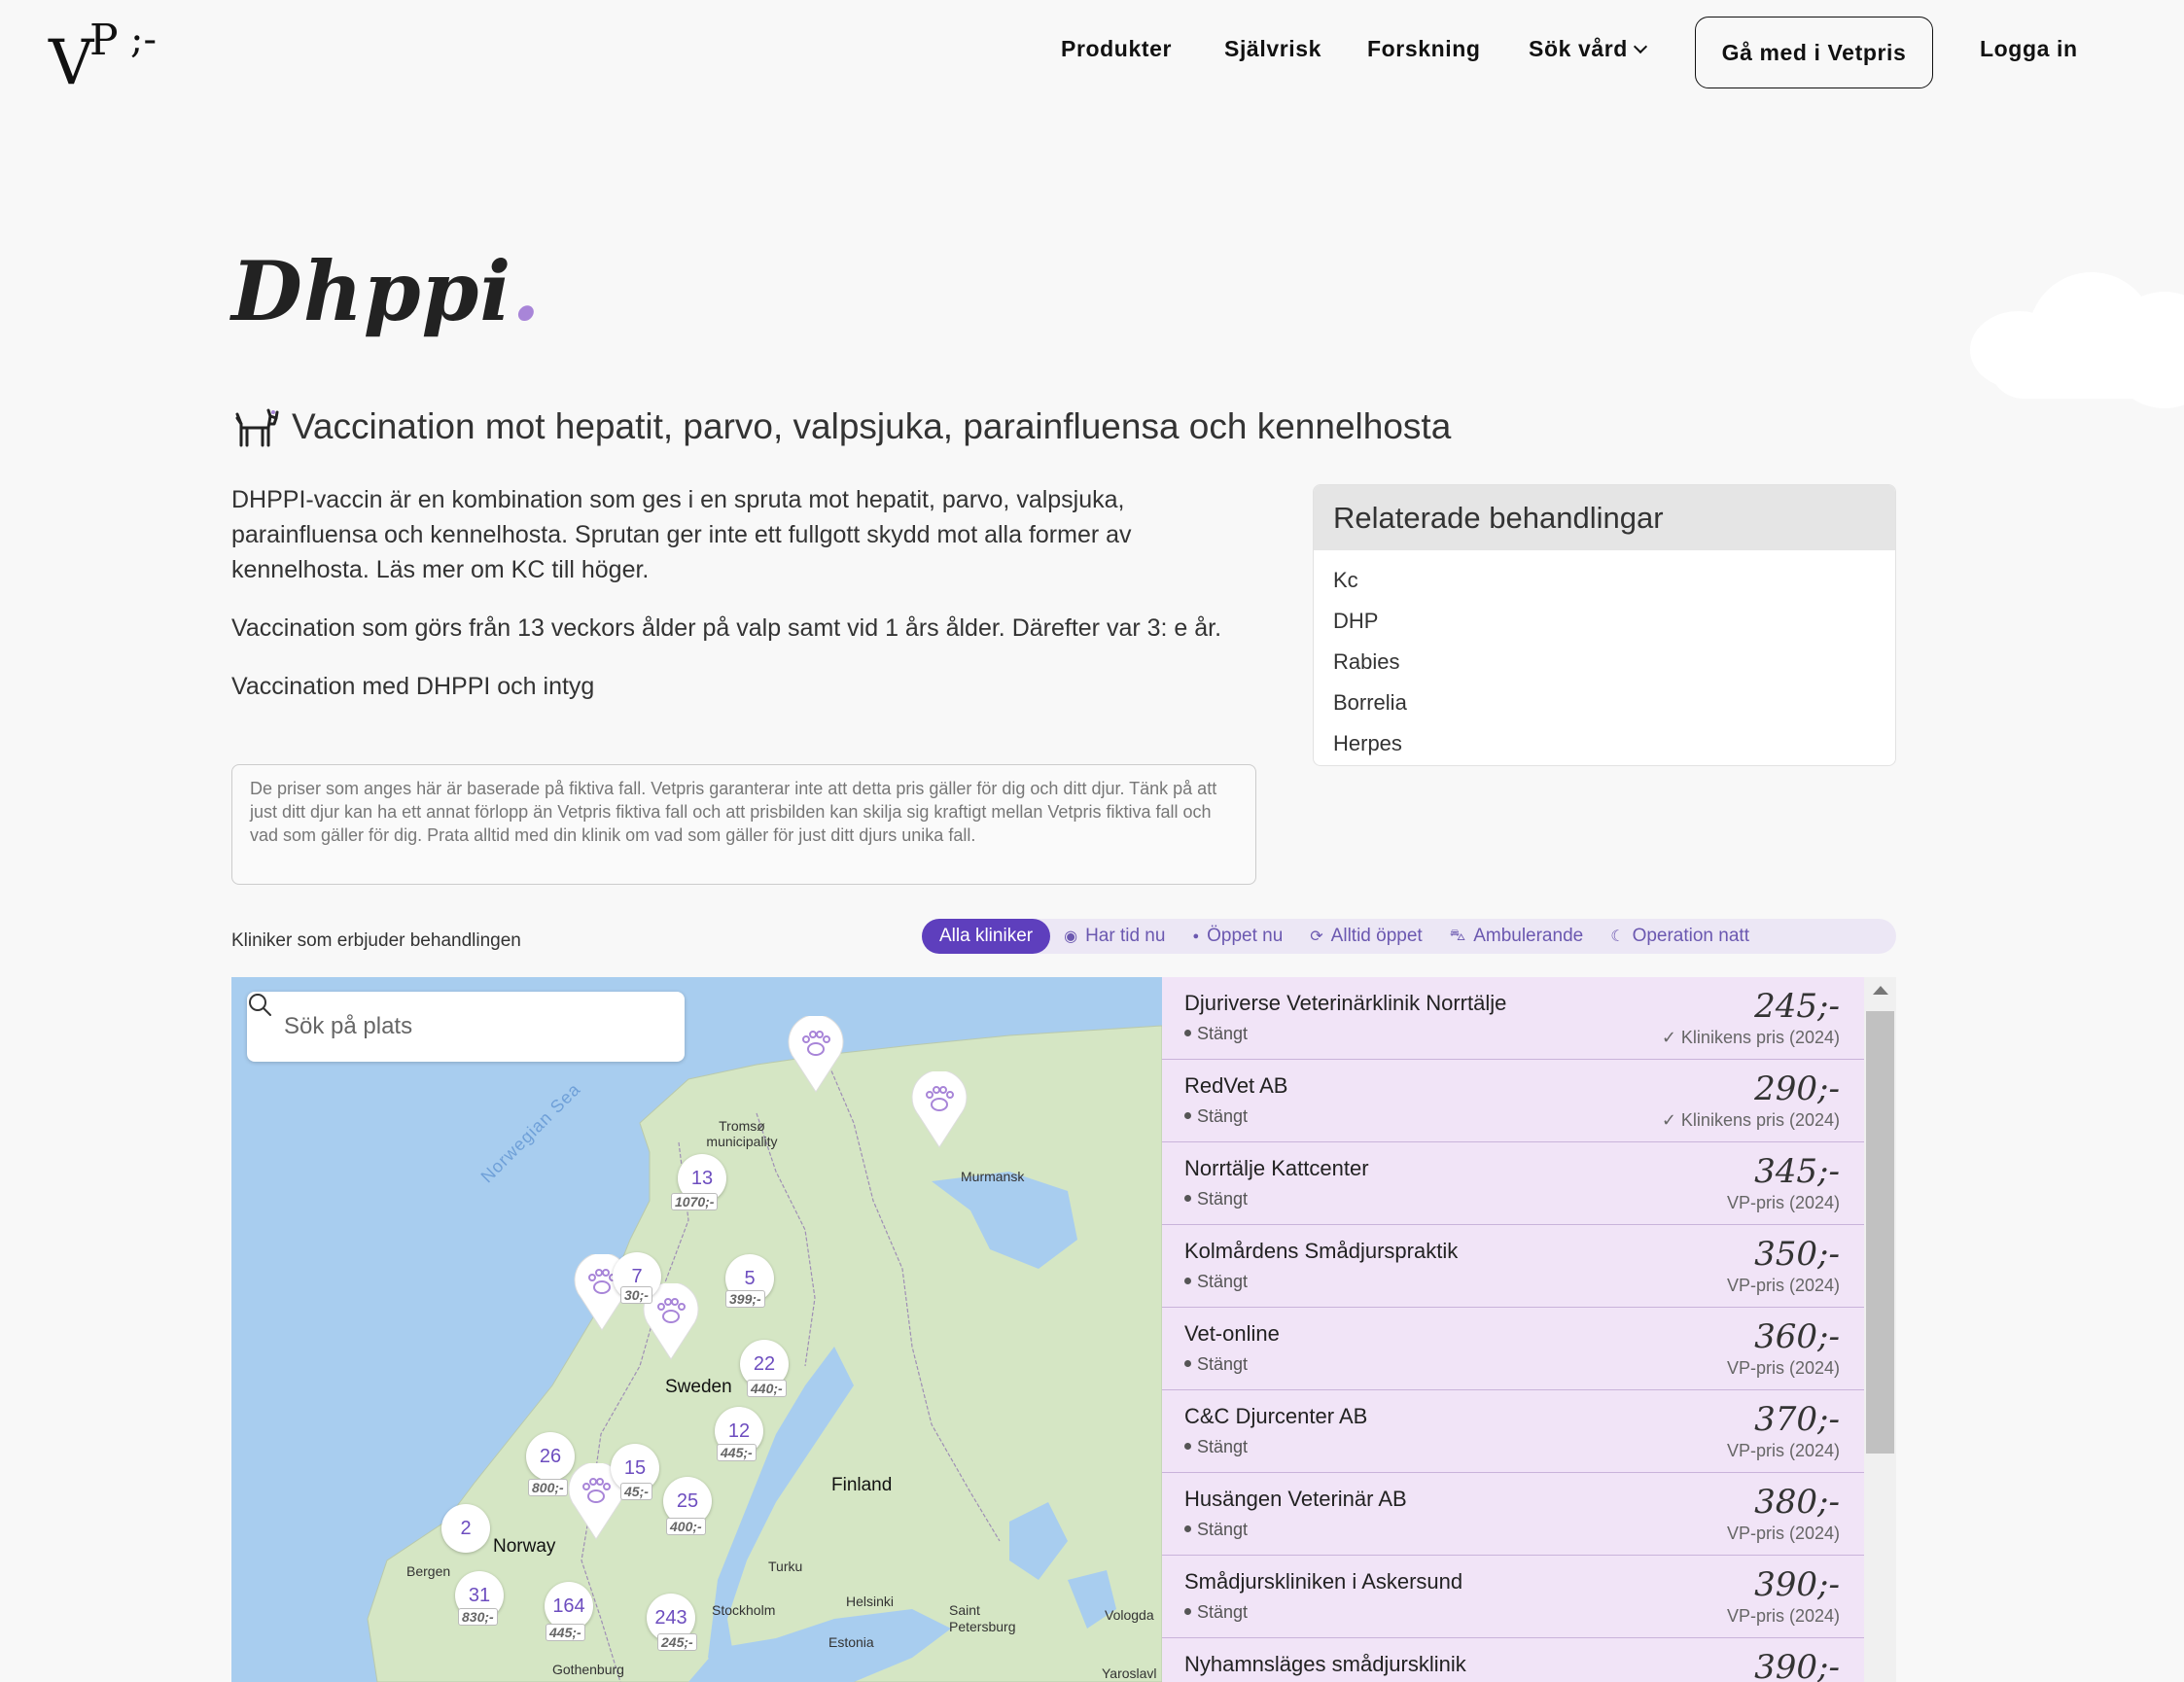 The width and height of the screenshot is (2184, 1682). What do you see at coordinates (1604, 703) in the screenshot?
I see `related-item-borrelia: Borrelia` at bounding box center [1604, 703].